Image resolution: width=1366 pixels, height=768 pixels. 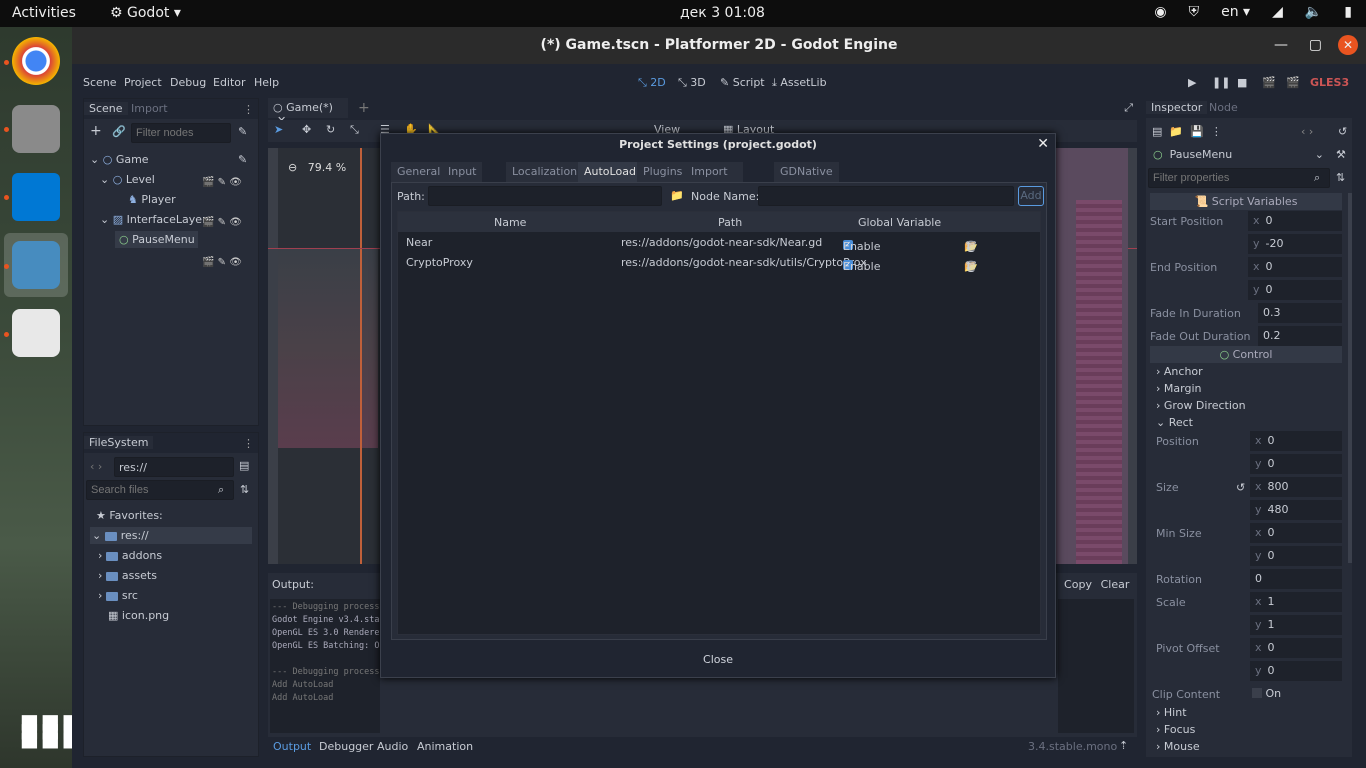 I want to click on expand-panel-icon: ⇡, so click(x=1123, y=745).